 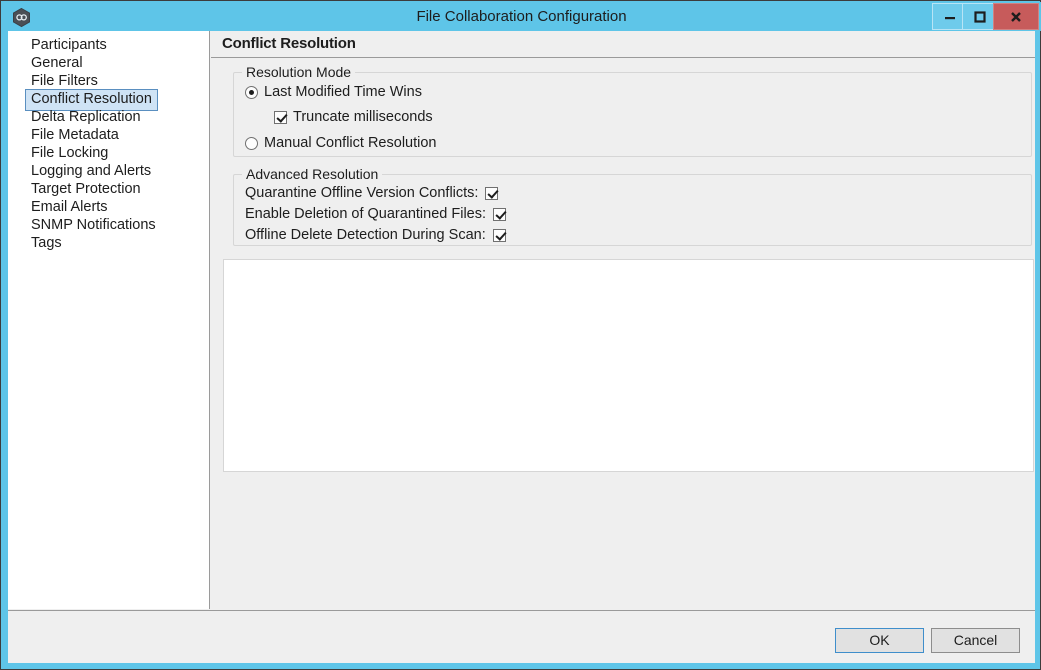 I want to click on advanced-option-label: Offline Delete Detection During Scan:, so click(x=365, y=235).